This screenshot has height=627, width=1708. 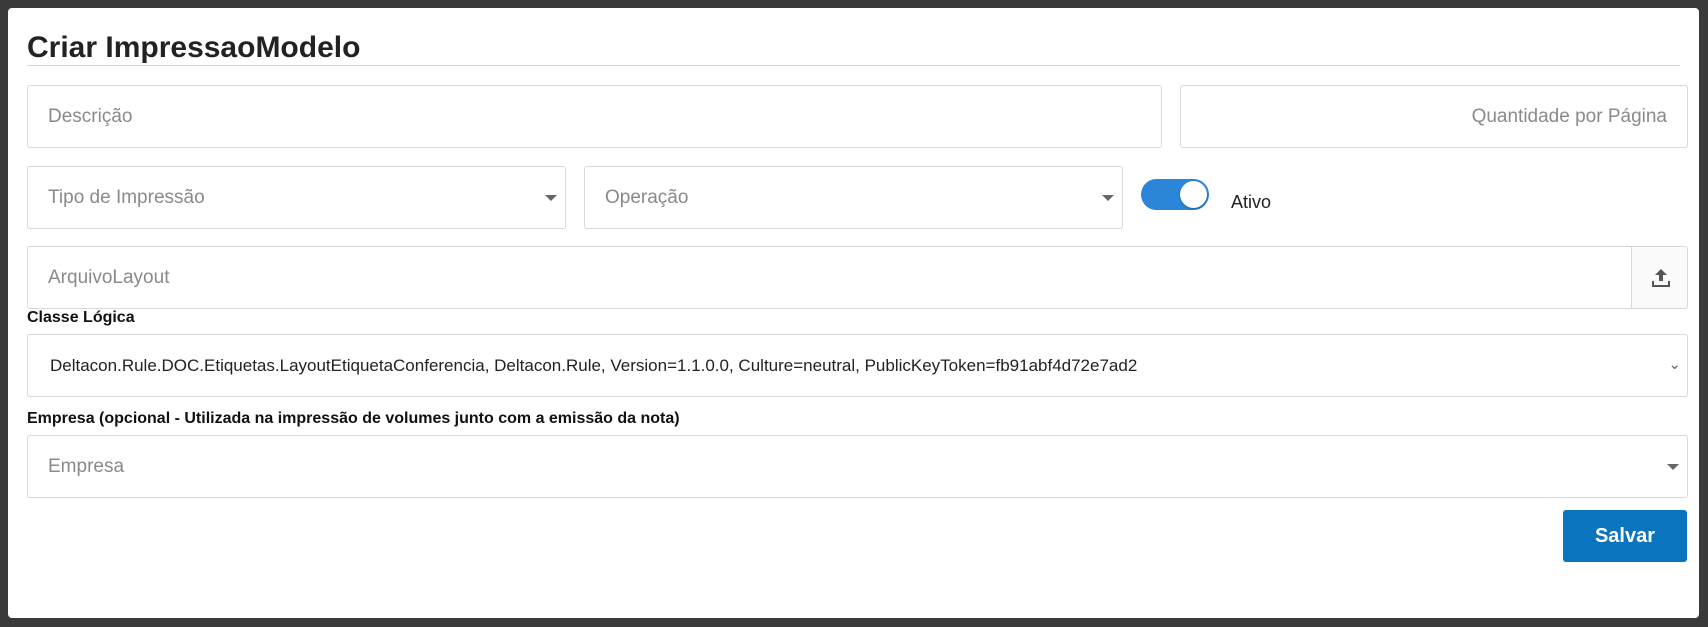 What do you see at coordinates (81, 317) in the screenshot?
I see `classe-logica-label: Classe Lógica` at bounding box center [81, 317].